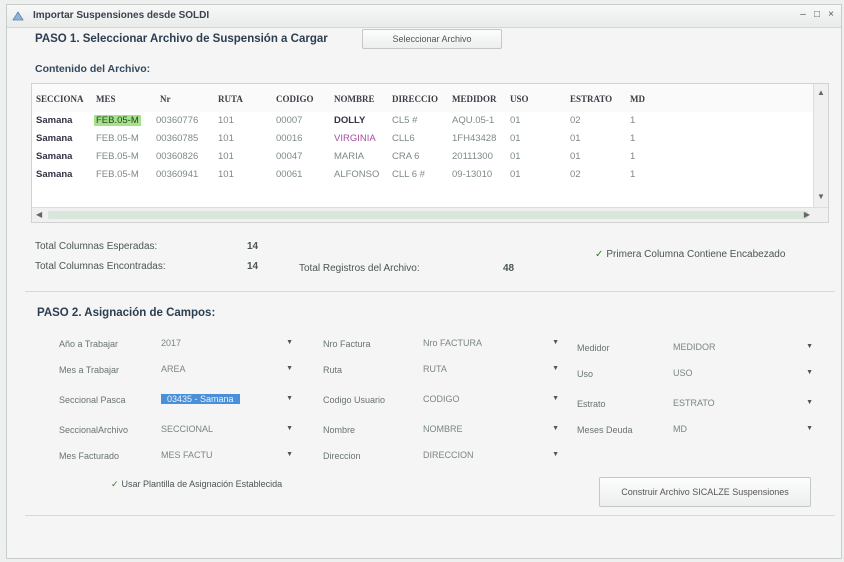 This screenshot has width=844, height=562. I want to click on header-checkbox-label: Primera Columna Contiene Encabezado, so click(696, 254).